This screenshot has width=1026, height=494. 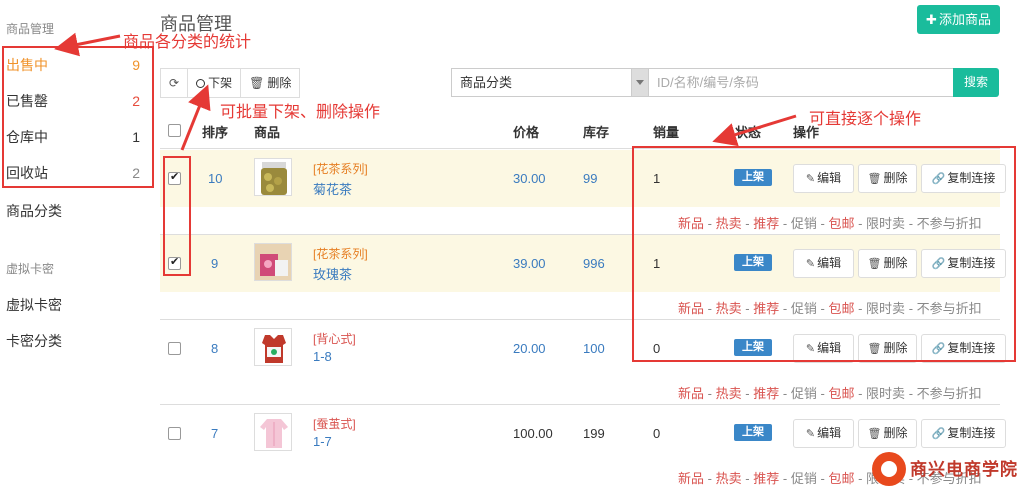 I want to click on annotation-batch-ops: 可批量下架、删除操作, so click(x=300, y=112).